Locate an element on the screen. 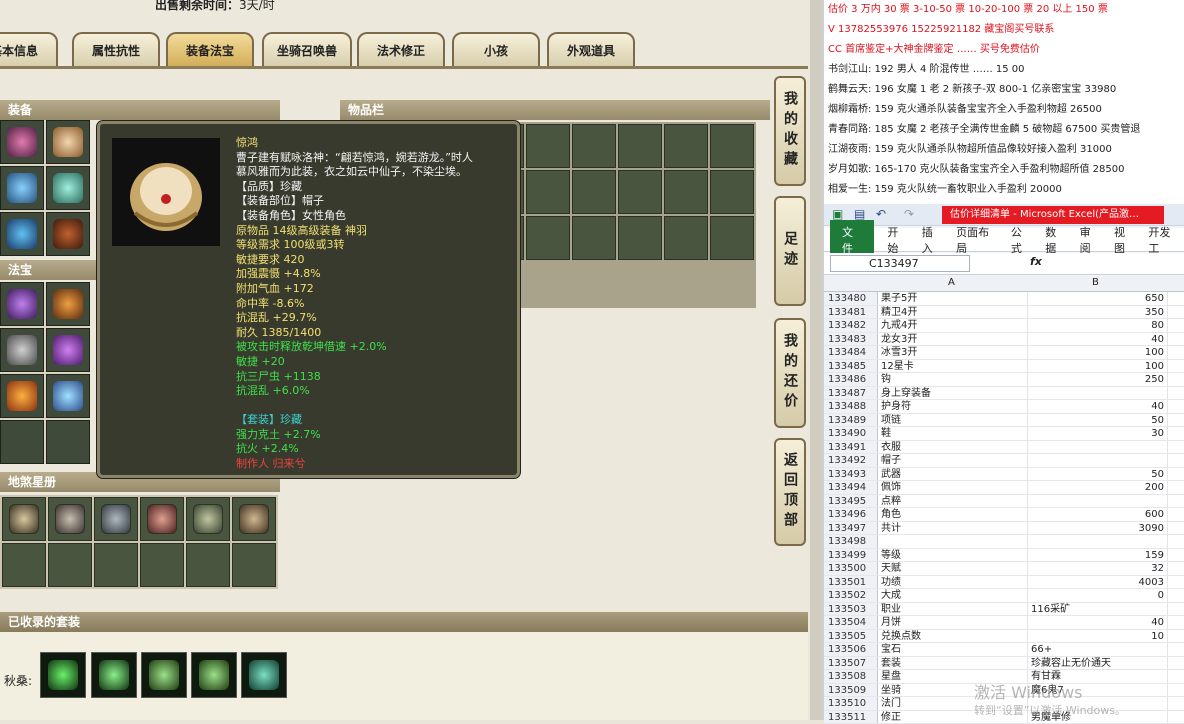  row-number: 133499 is located at coordinates (851, 555).